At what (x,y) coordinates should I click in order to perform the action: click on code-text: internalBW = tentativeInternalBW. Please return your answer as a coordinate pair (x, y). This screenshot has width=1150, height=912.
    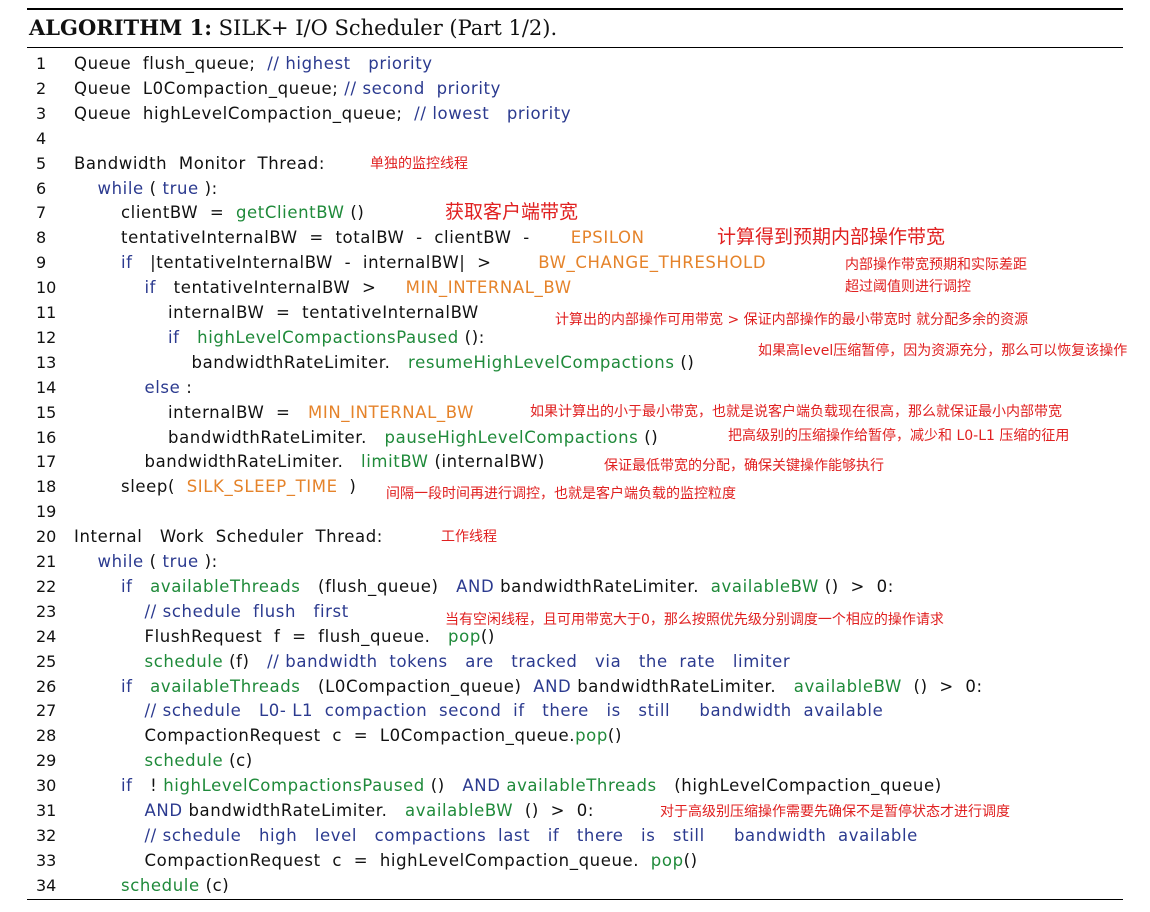
    Looking at the image, I should click on (323, 312).